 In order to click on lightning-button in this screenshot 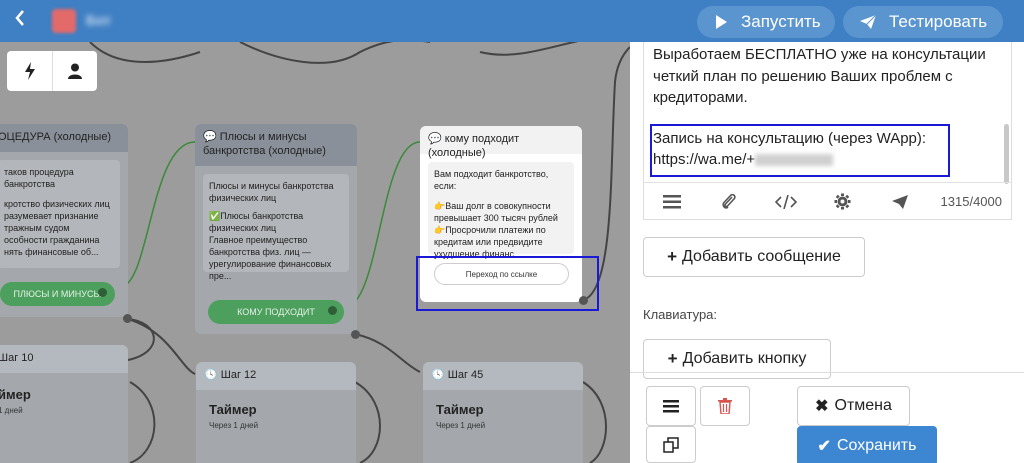, I will do `click(29, 71)`.